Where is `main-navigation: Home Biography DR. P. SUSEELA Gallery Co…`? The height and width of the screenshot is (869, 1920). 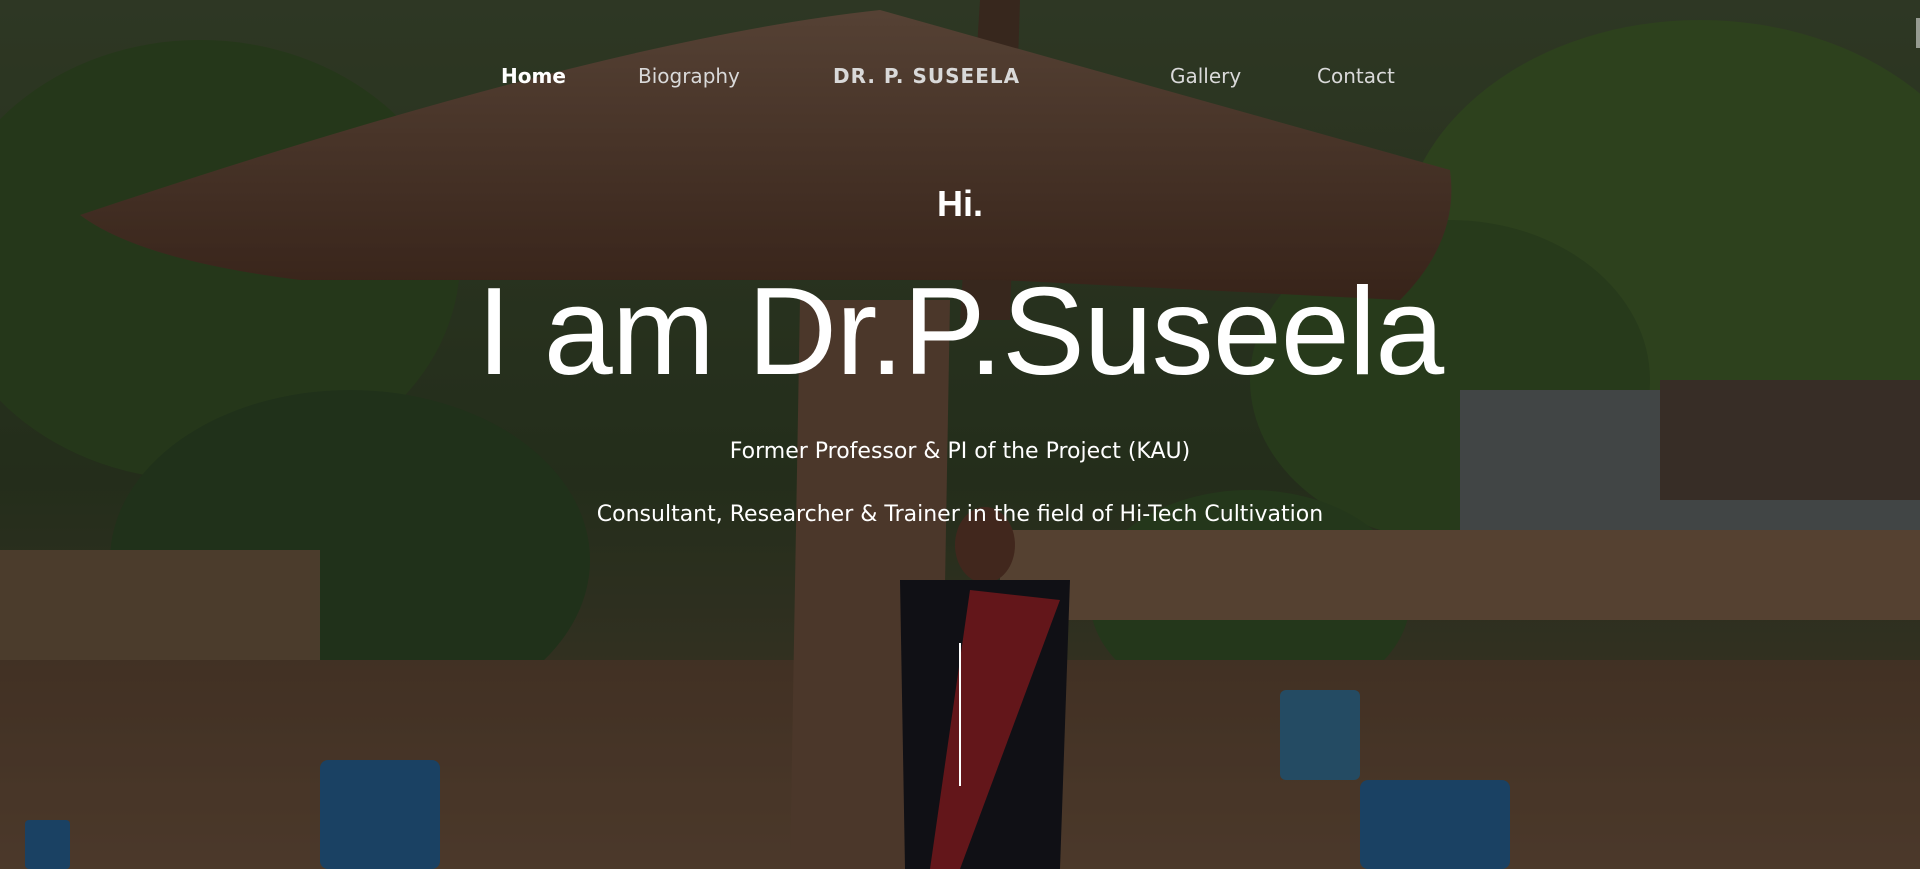 main-navigation: Home Biography DR. P. SUSEELA Gallery Co… is located at coordinates (960, 78).